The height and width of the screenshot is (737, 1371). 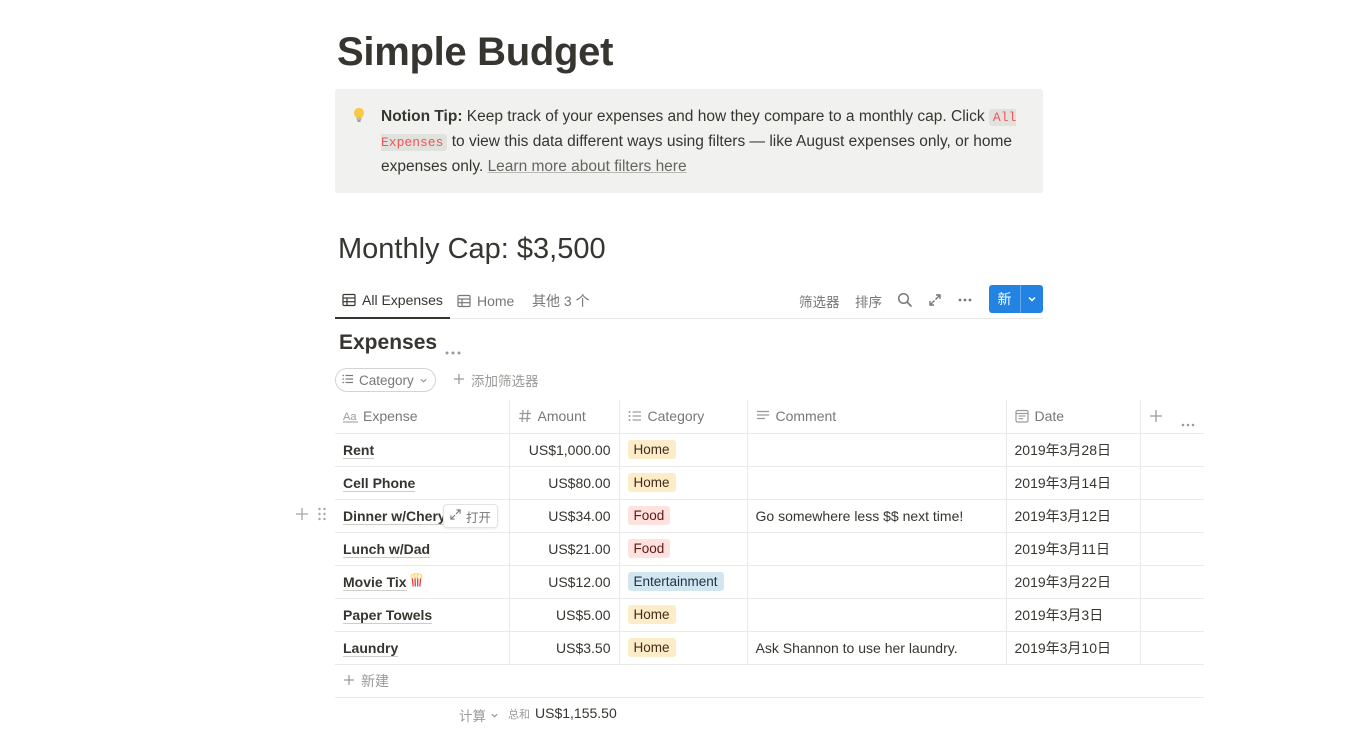 What do you see at coordinates (1072, 516) in the screenshot?
I see `date-cell: 2019年3月12日` at bounding box center [1072, 516].